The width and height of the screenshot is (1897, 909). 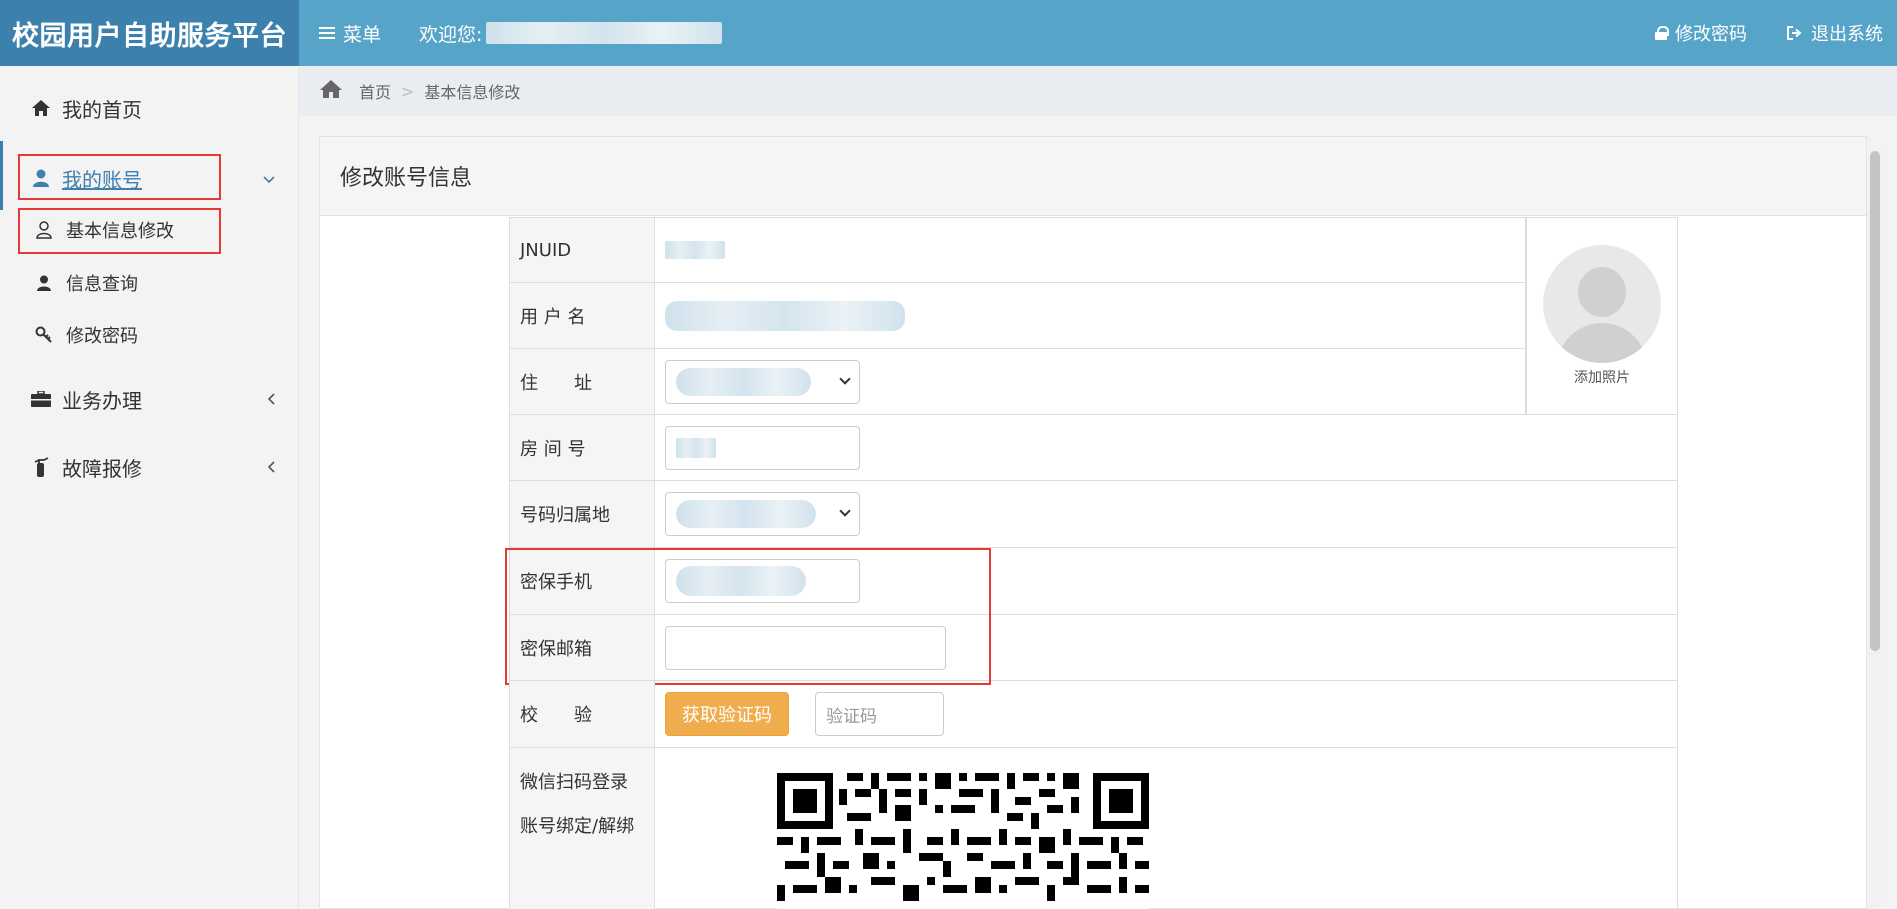 I want to click on location-value, so click(x=1166, y=514).